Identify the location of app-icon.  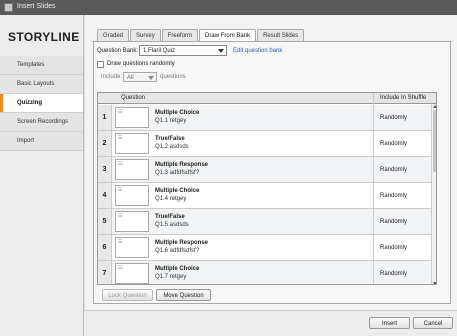
(8, 7).